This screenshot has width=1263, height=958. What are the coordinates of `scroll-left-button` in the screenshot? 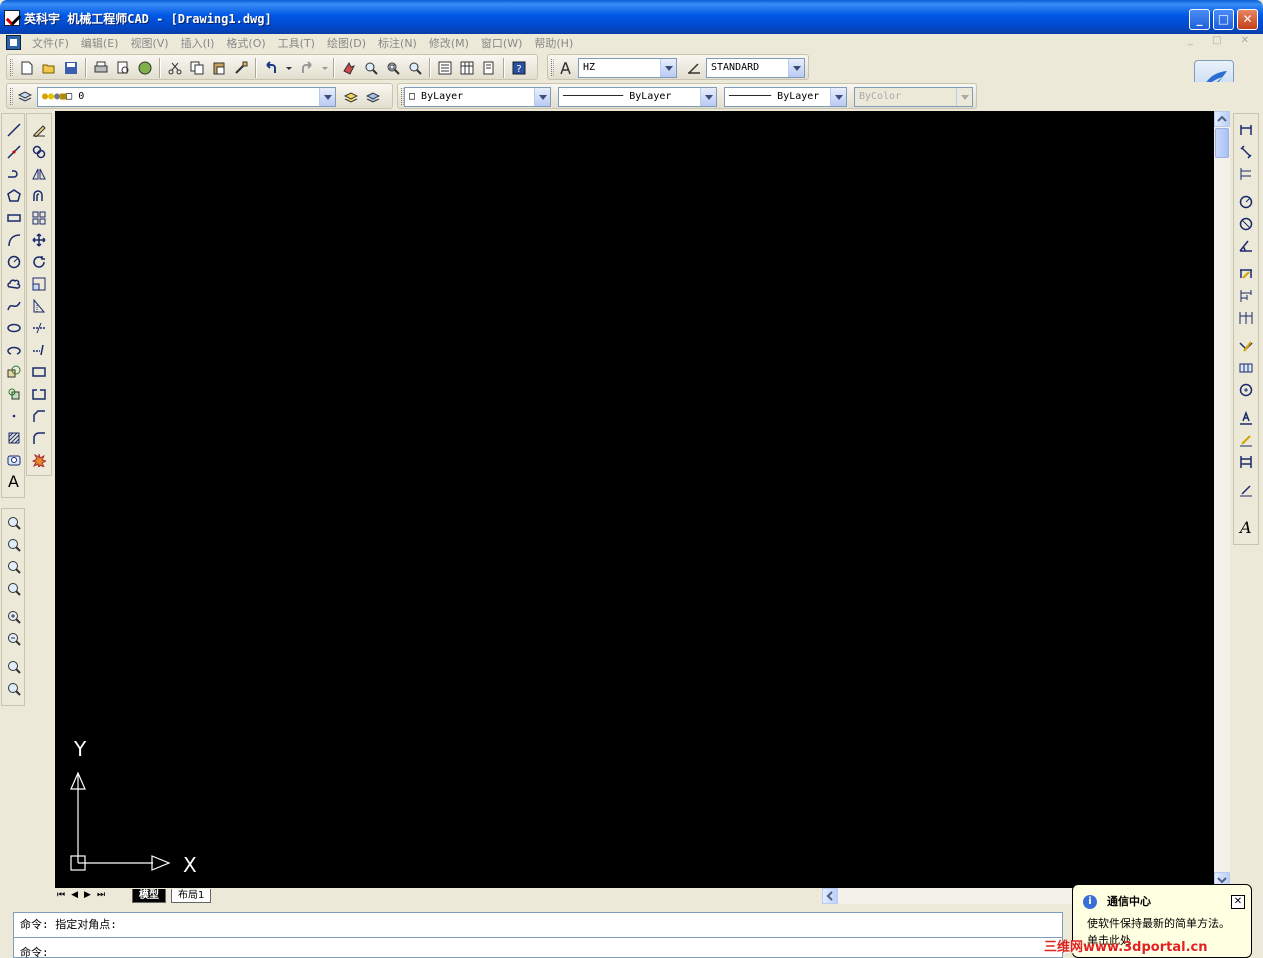 It's located at (830, 896).